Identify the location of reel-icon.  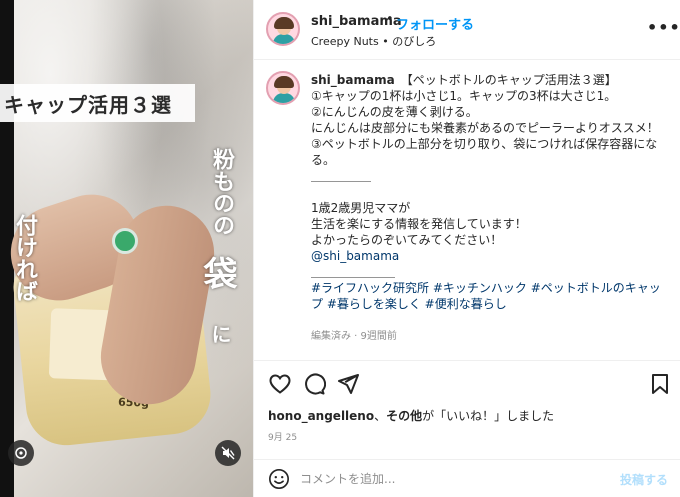
(21, 453).